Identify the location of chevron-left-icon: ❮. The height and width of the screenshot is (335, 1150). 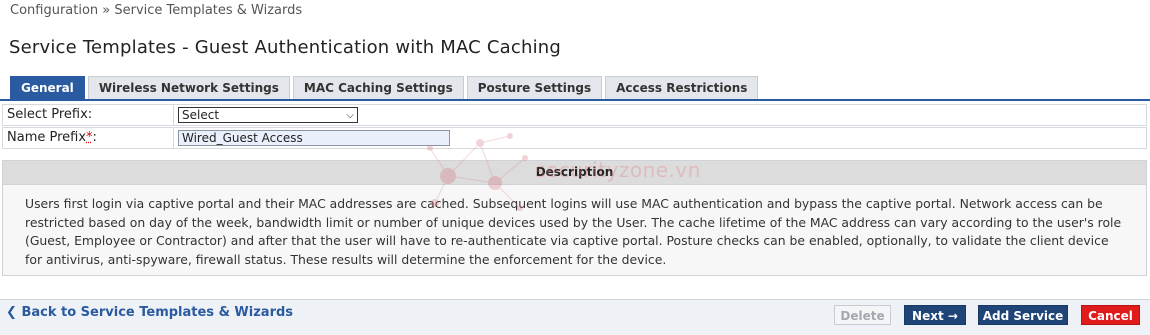
(11, 312).